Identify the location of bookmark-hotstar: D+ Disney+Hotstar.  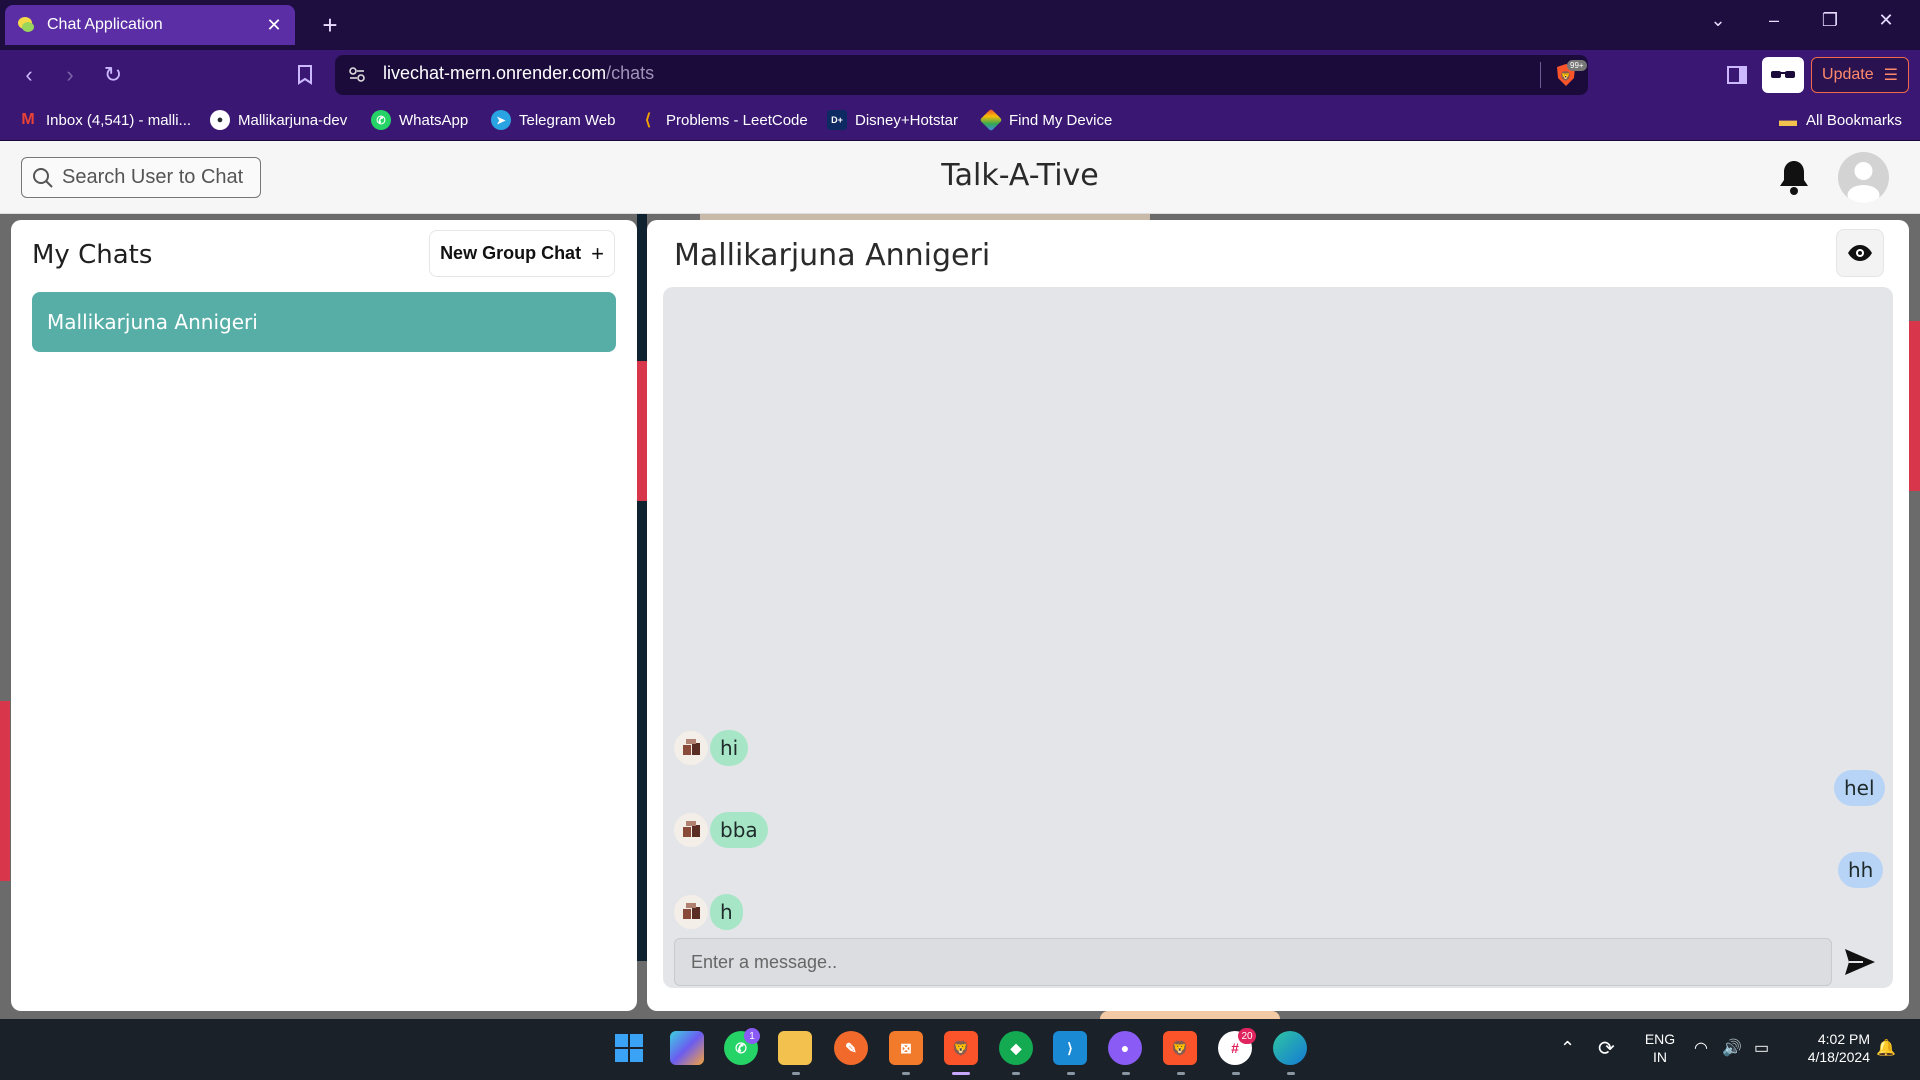
(892, 120).